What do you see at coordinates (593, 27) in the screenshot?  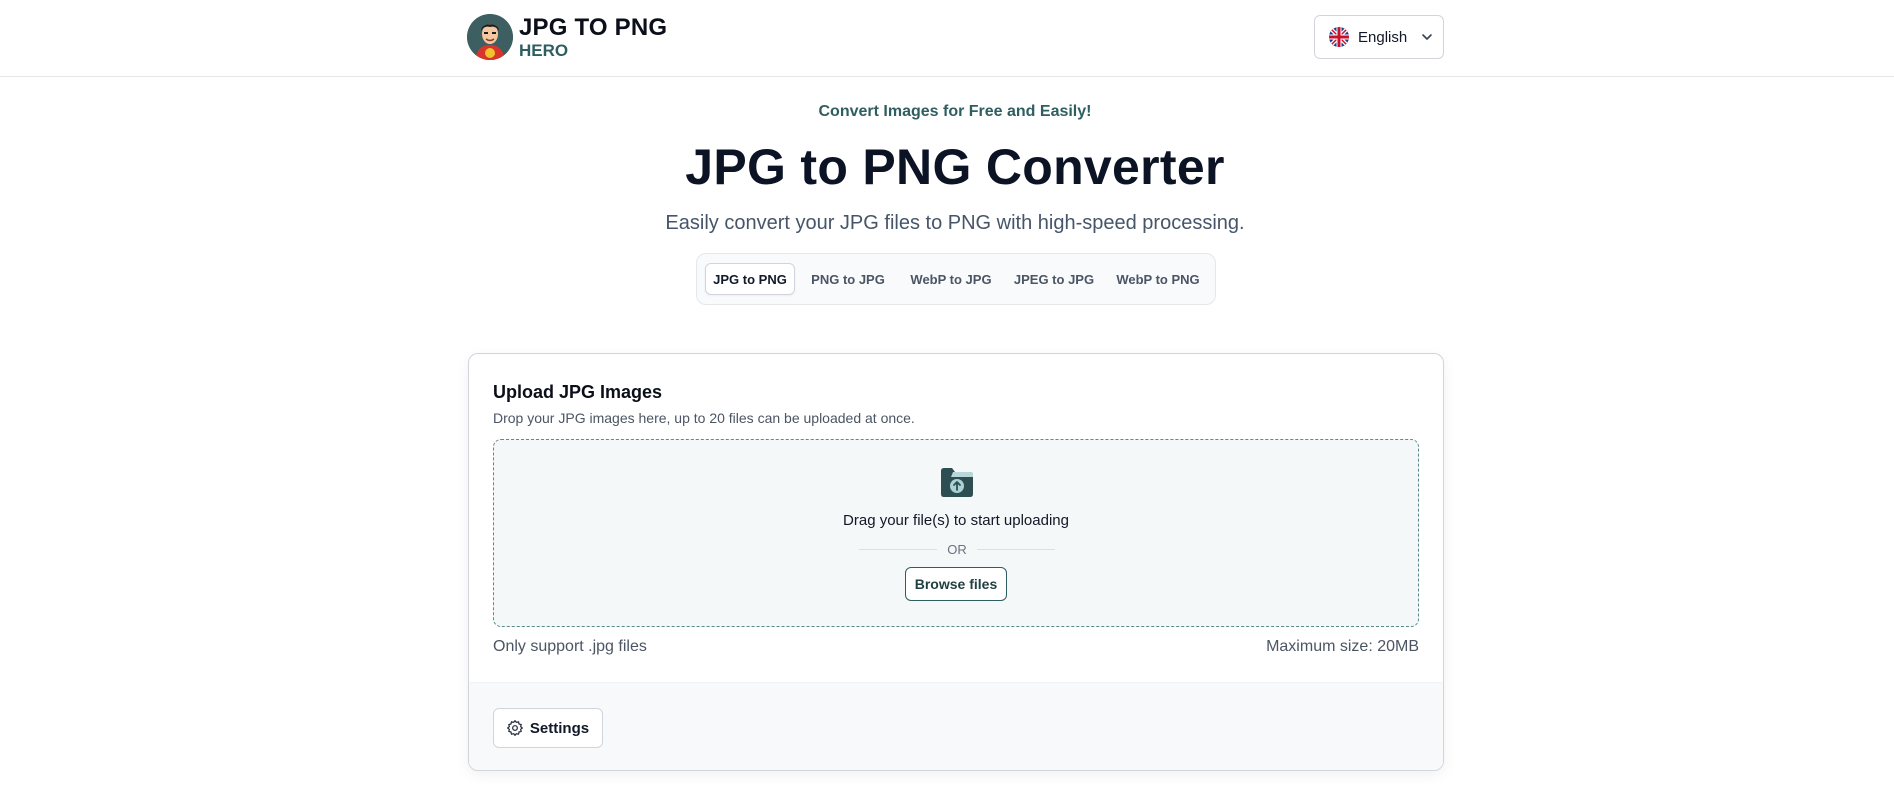 I see `logo-title: JPG TO PNG` at bounding box center [593, 27].